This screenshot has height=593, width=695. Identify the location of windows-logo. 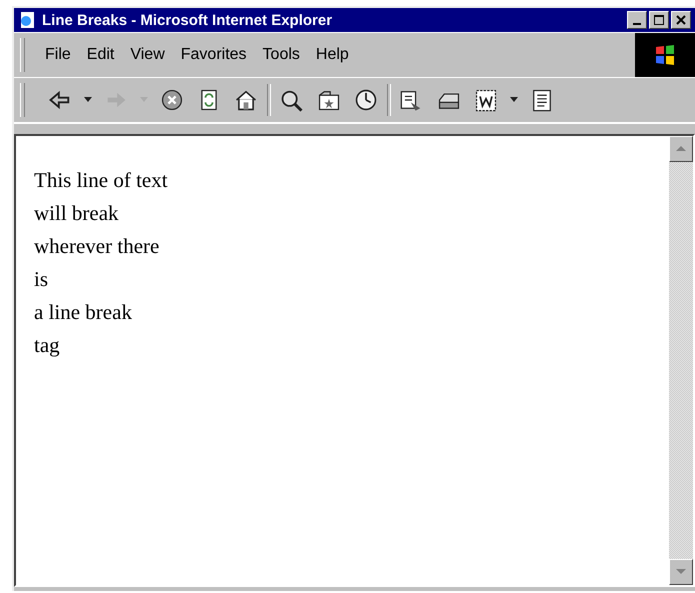
(665, 55).